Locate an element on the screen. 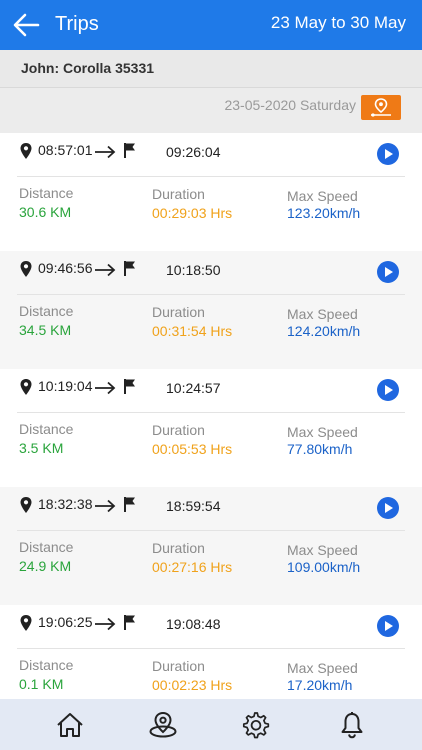 This screenshot has height=750, width=422. max-speed-value: 123.20km/h is located at coordinates (324, 213).